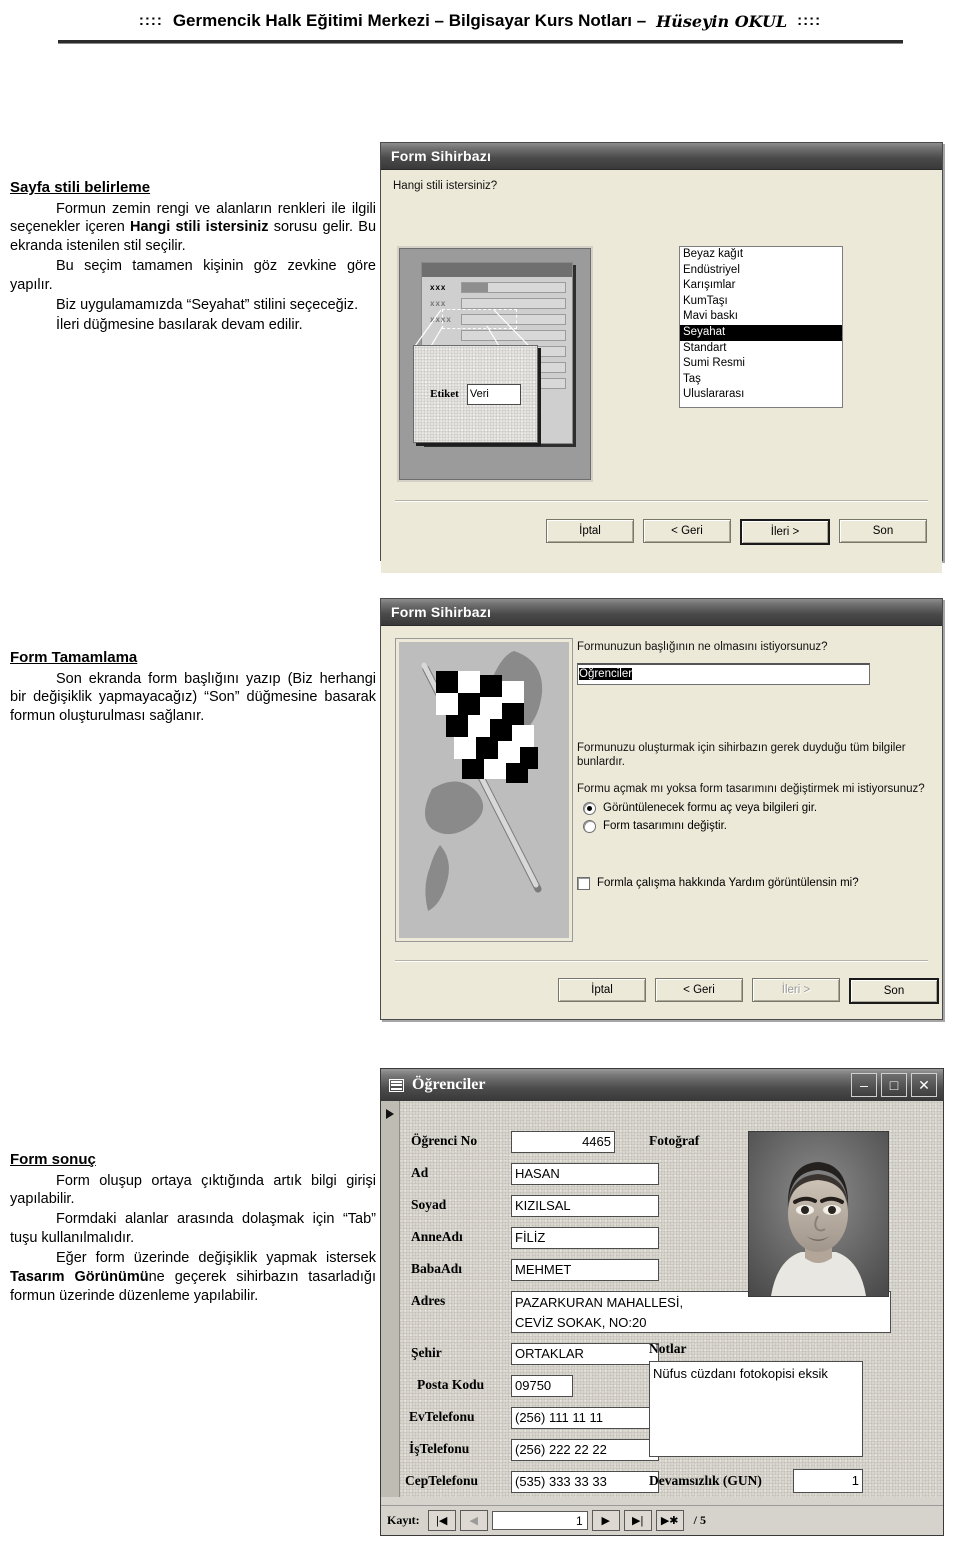 Image resolution: width=960 pixels, height=1546 pixels. Describe the element at coordinates (542, 1386) in the screenshot. I see `field-input-posta-kodu: 09750` at that location.